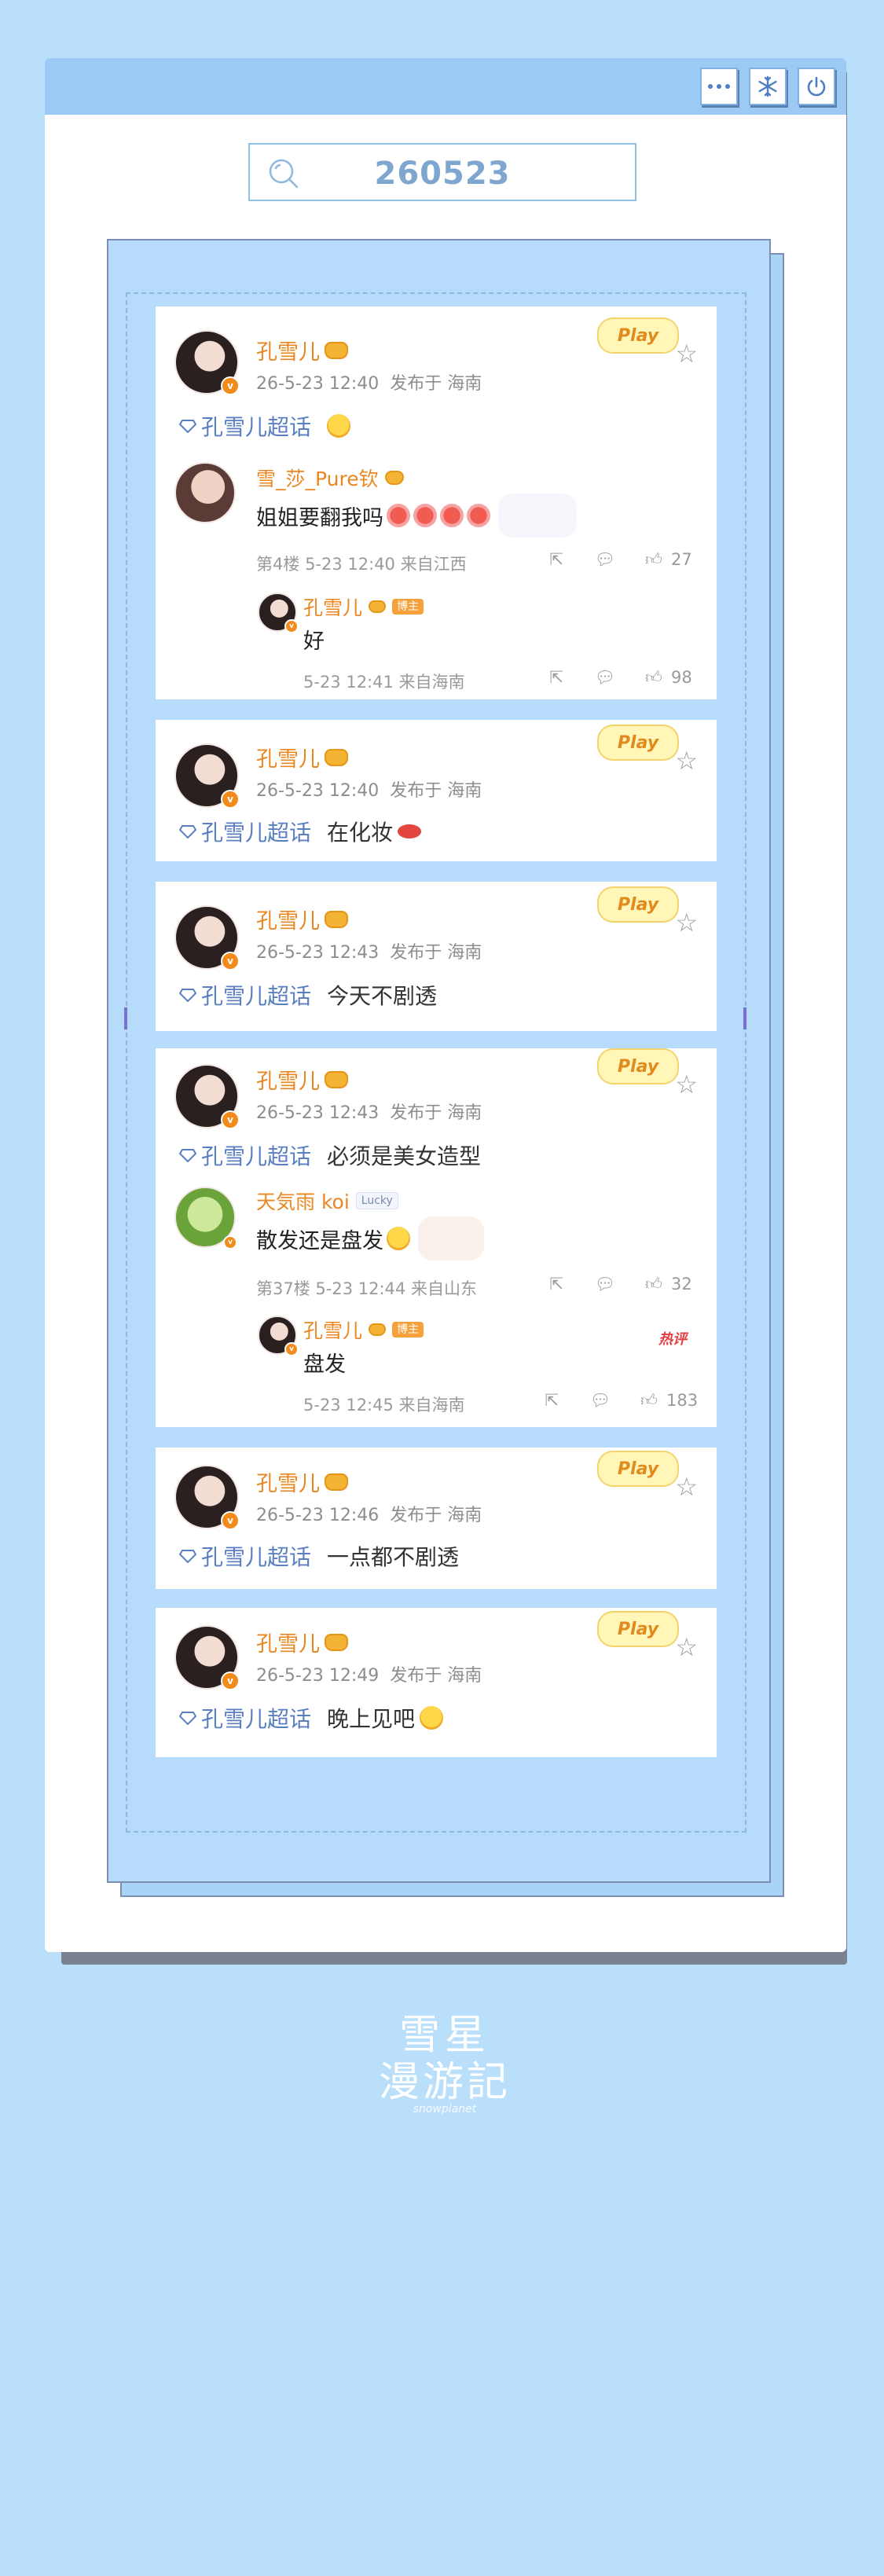  What do you see at coordinates (382, 996) in the screenshot?
I see `post-text: 今天不剧透` at bounding box center [382, 996].